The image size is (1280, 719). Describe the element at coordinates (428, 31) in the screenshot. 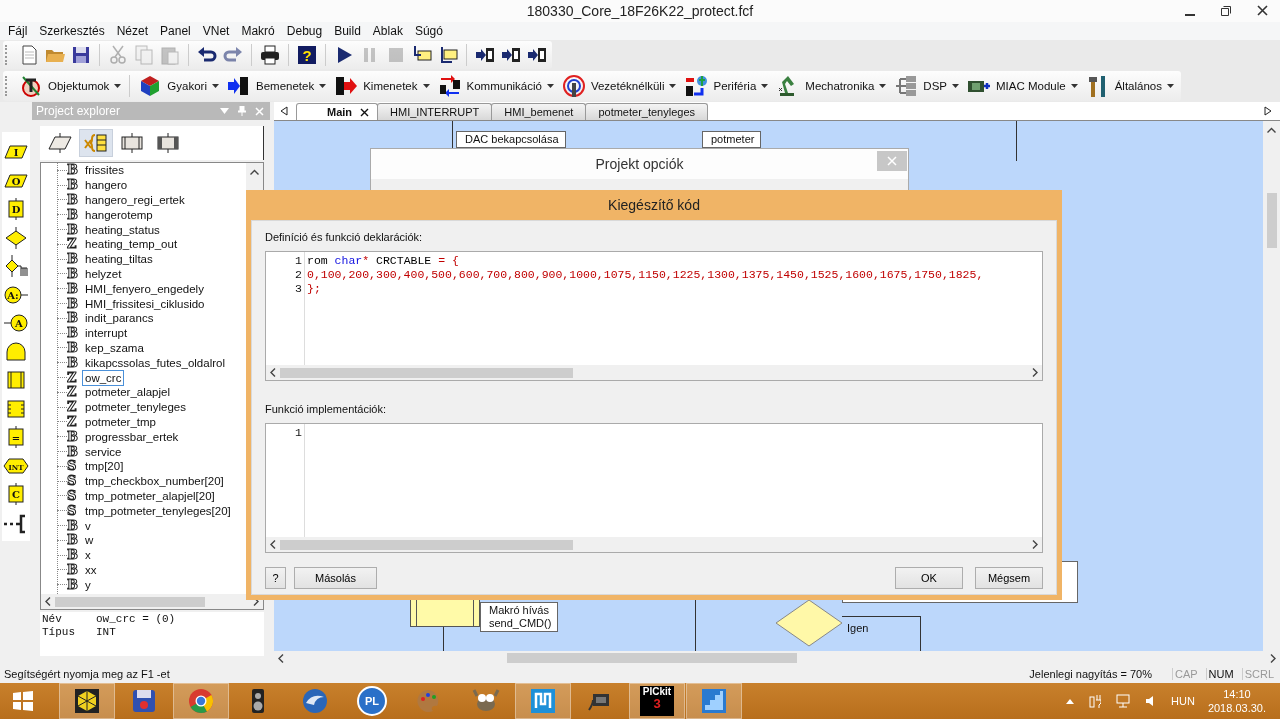

I see `menu-item: Súgó` at that location.